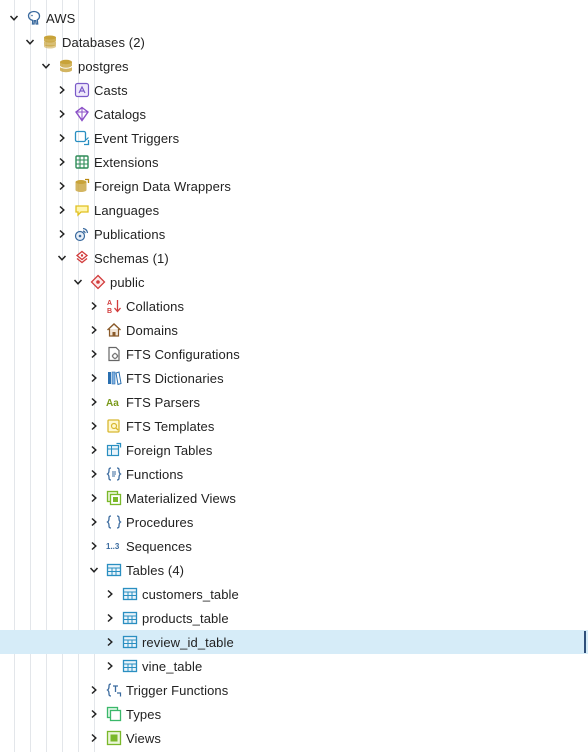 This screenshot has height=752, width=588. Describe the element at coordinates (294, 282) in the screenshot. I see `tree-node-public: public` at that location.